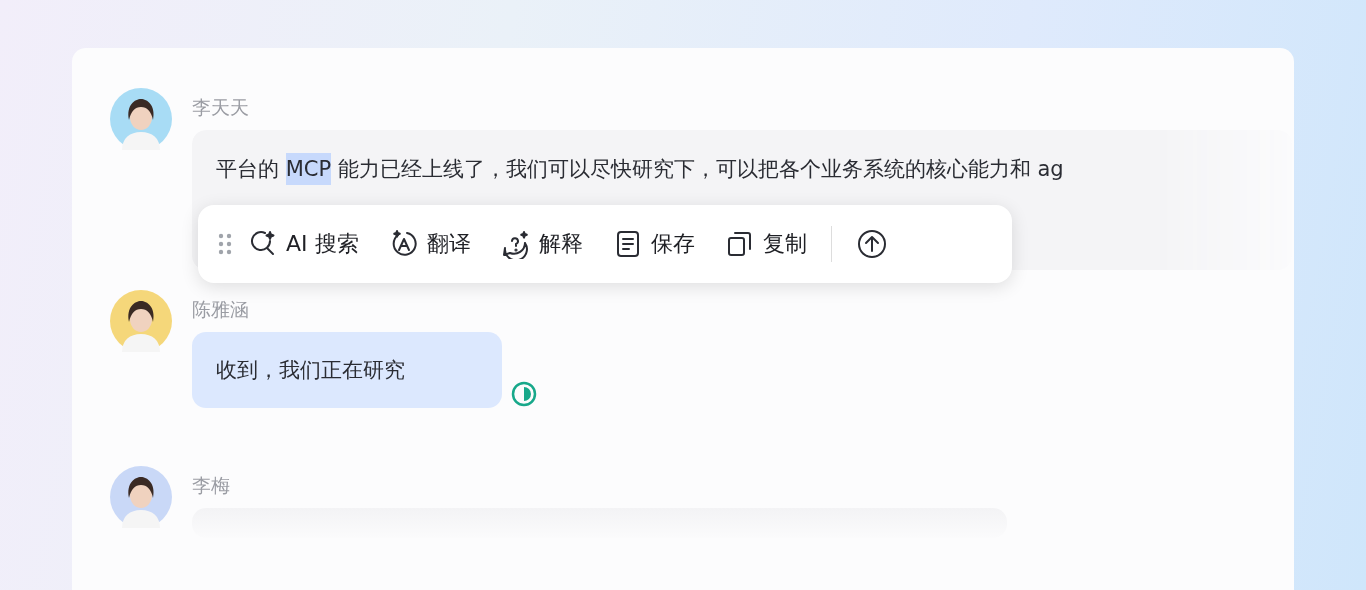 Image resolution: width=1366 pixels, height=590 pixels. I want to click on toolbar-button: 解释, so click(541, 244).